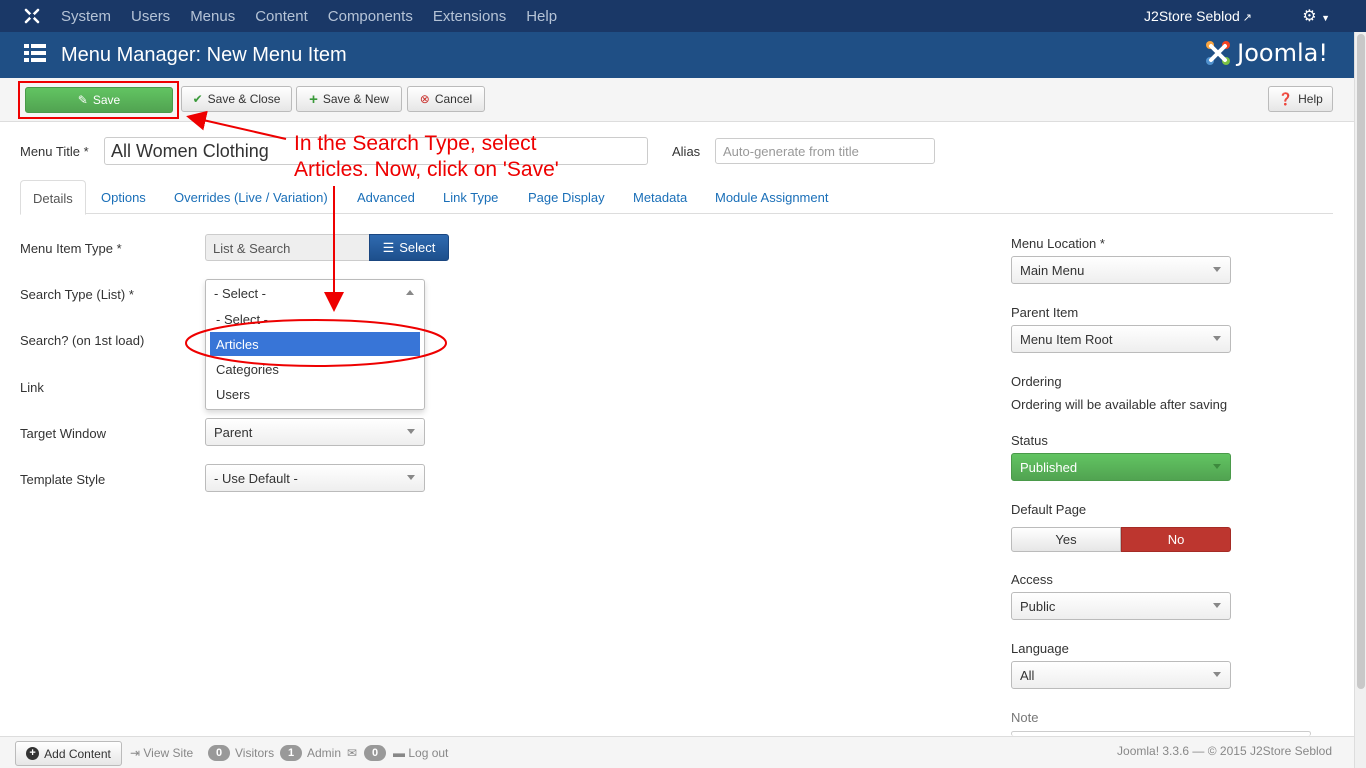 The width and height of the screenshot is (1366, 768). Describe the element at coordinates (1286, 99) in the screenshot. I see `question-icon: ❓` at that location.